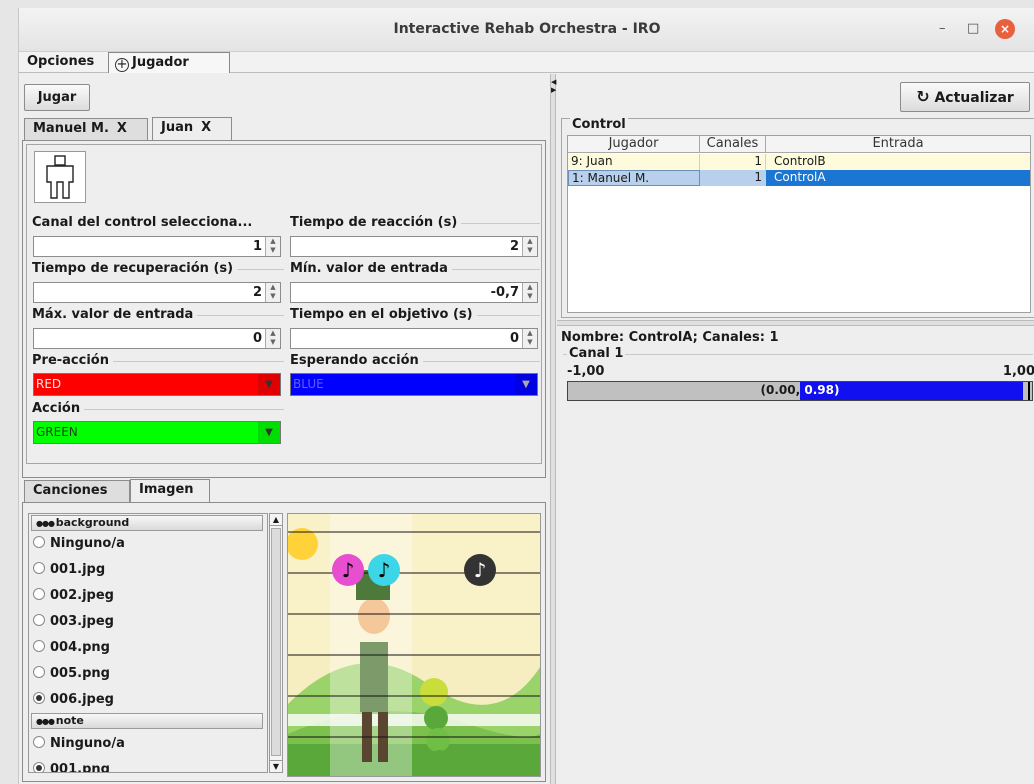  Describe the element at coordinates (898, 144) in the screenshot. I see `column-header-entrada: Entrada` at that location.